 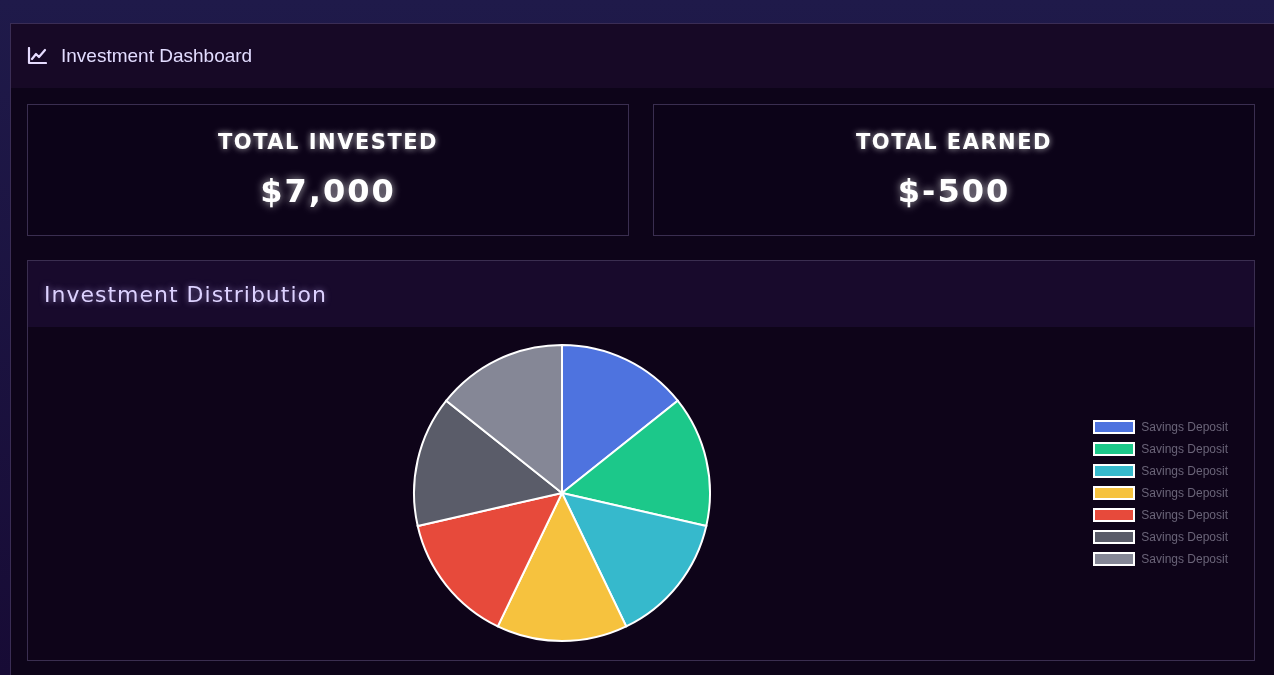 What do you see at coordinates (328, 142) in the screenshot?
I see `stat-label: TOTAL INVESTED` at bounding box center [328, 142].